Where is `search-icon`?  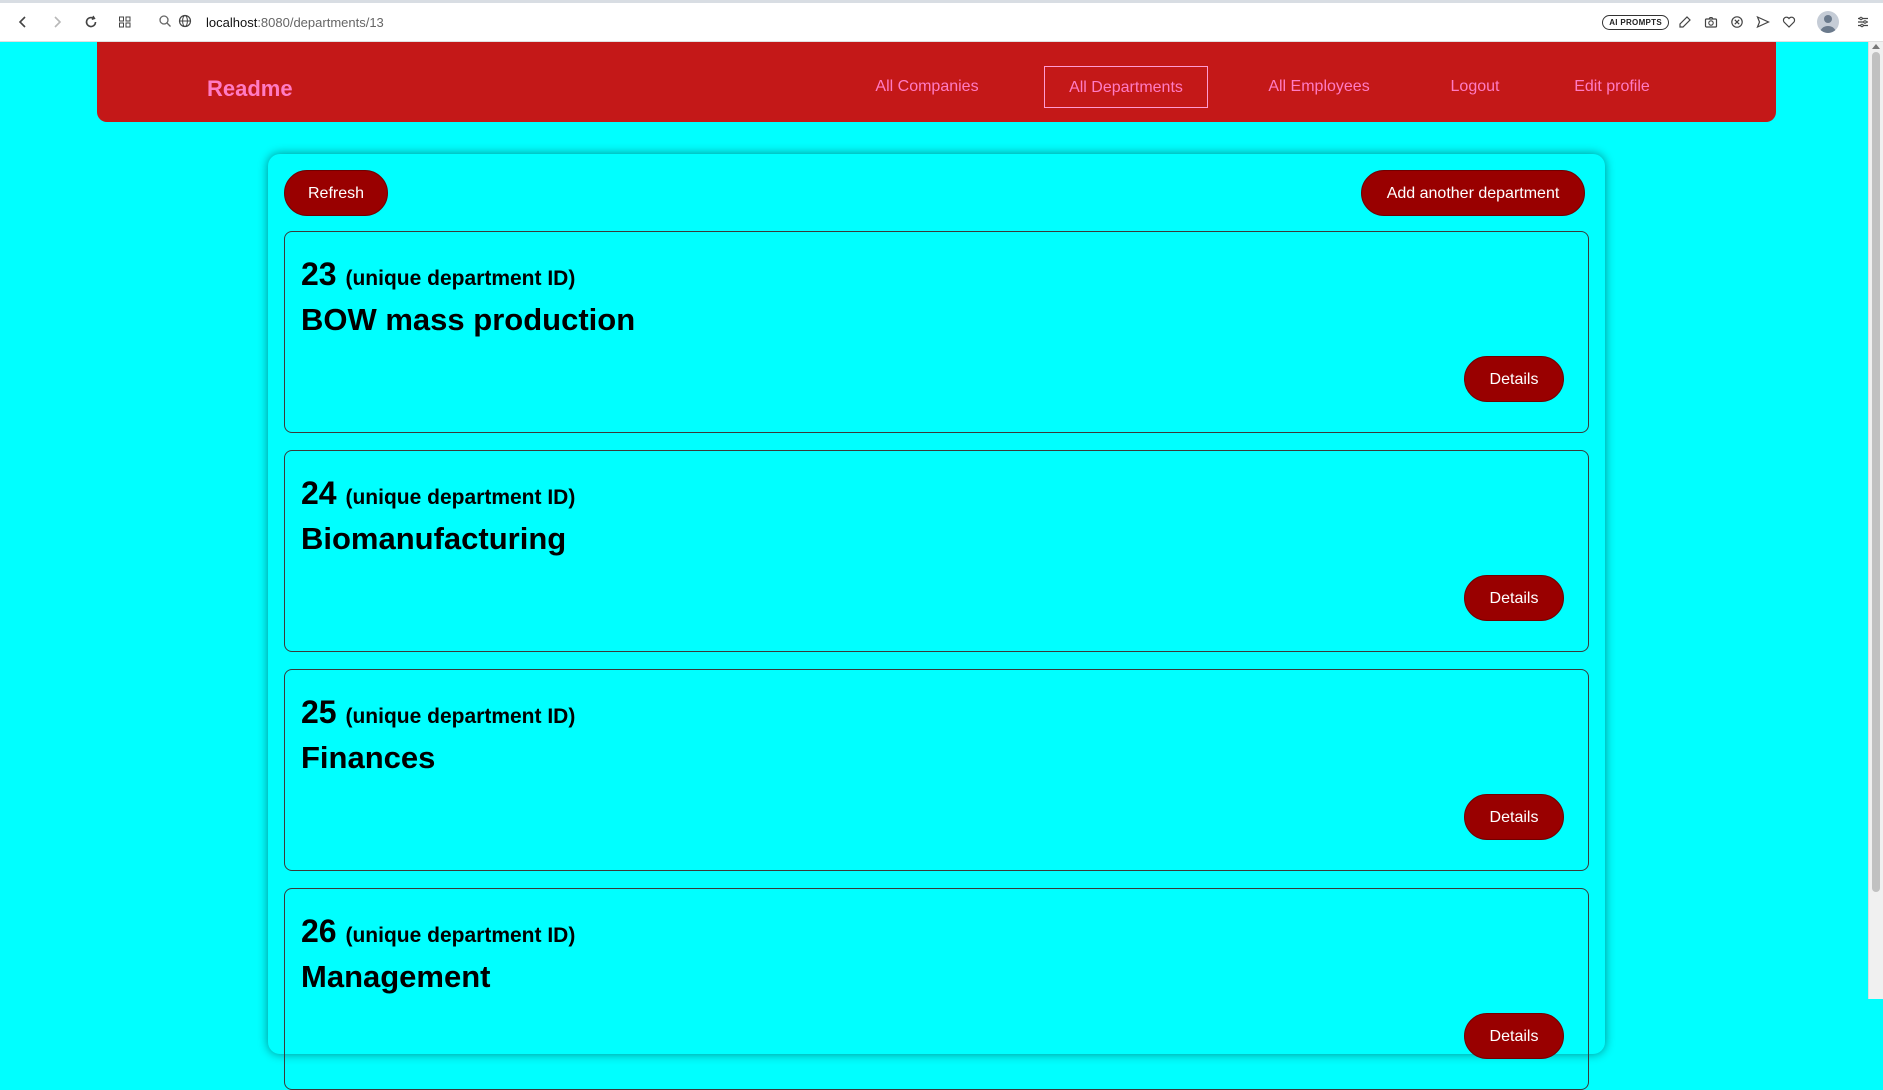
search-icon is located at coordinates (165, 22).